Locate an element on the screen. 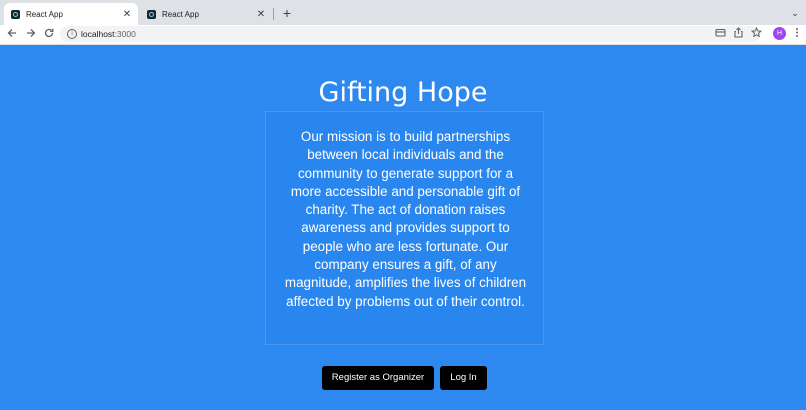 This screenshot has height=410, width=806. new-tab-button: + is located at coordinates (287, 13).